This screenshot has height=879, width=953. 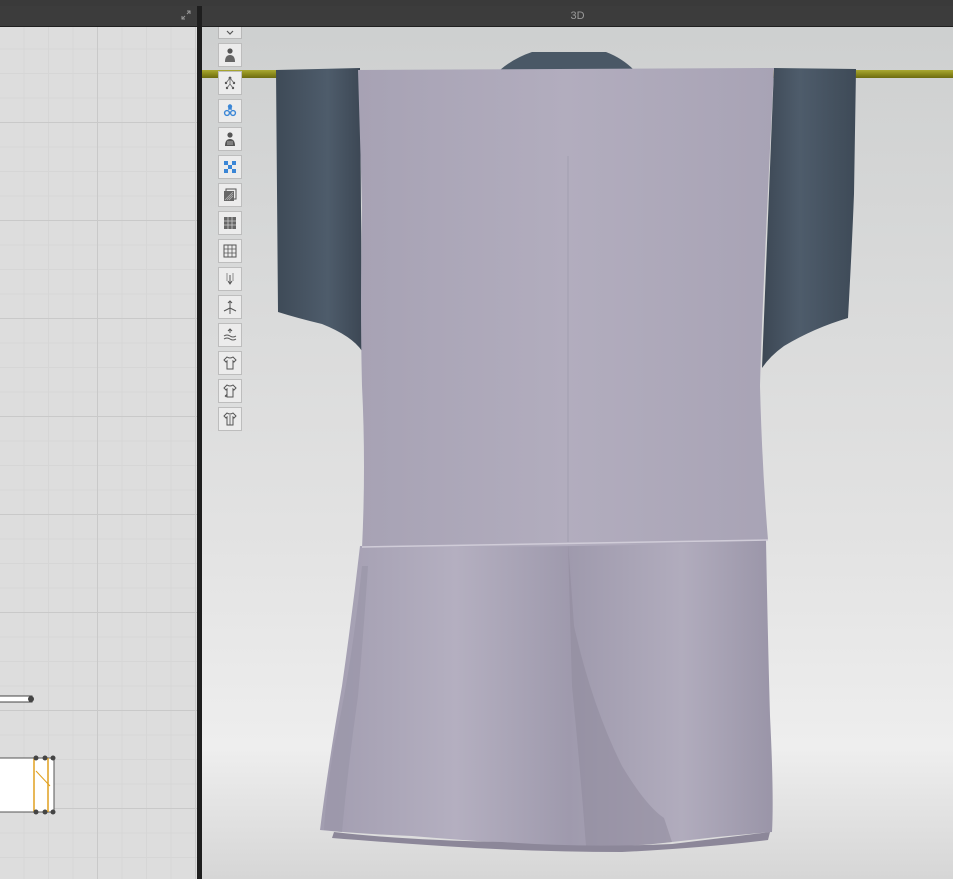 I want to click on show-thickness-icon, so click(x=230, y=194).